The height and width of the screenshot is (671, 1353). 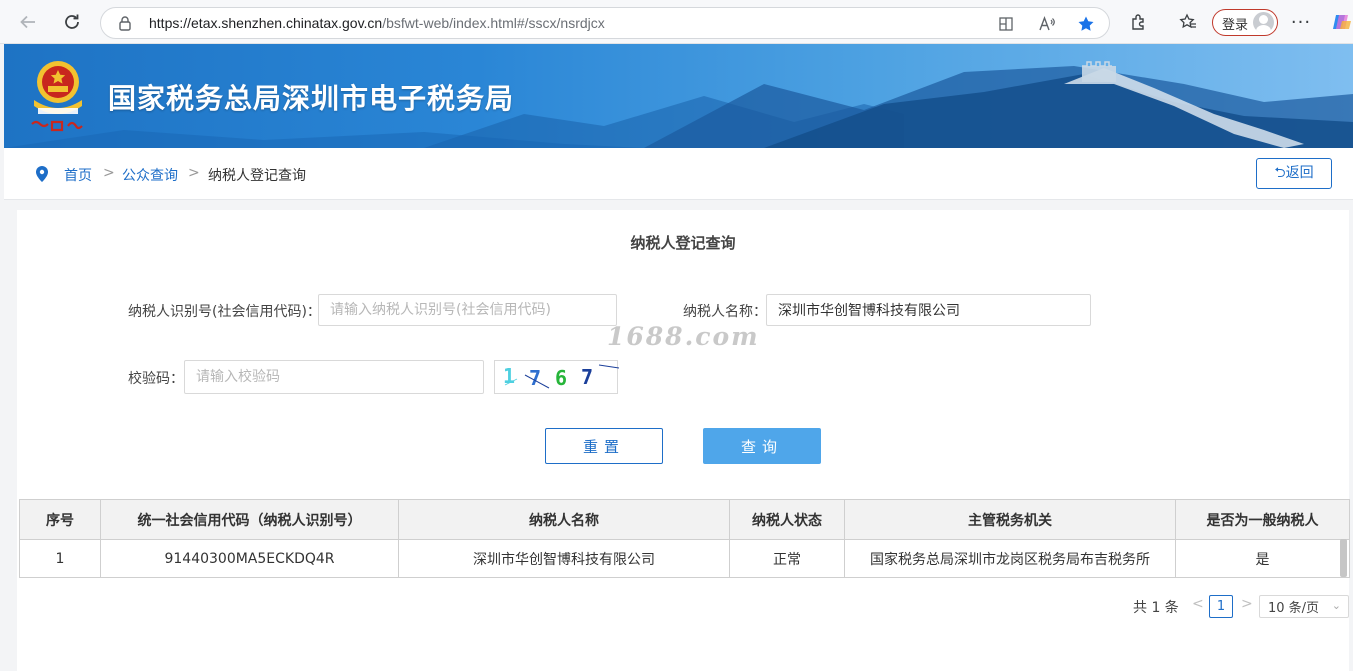 I want to click on breadcrumb-home: 首页, so click(x=78, y=175).